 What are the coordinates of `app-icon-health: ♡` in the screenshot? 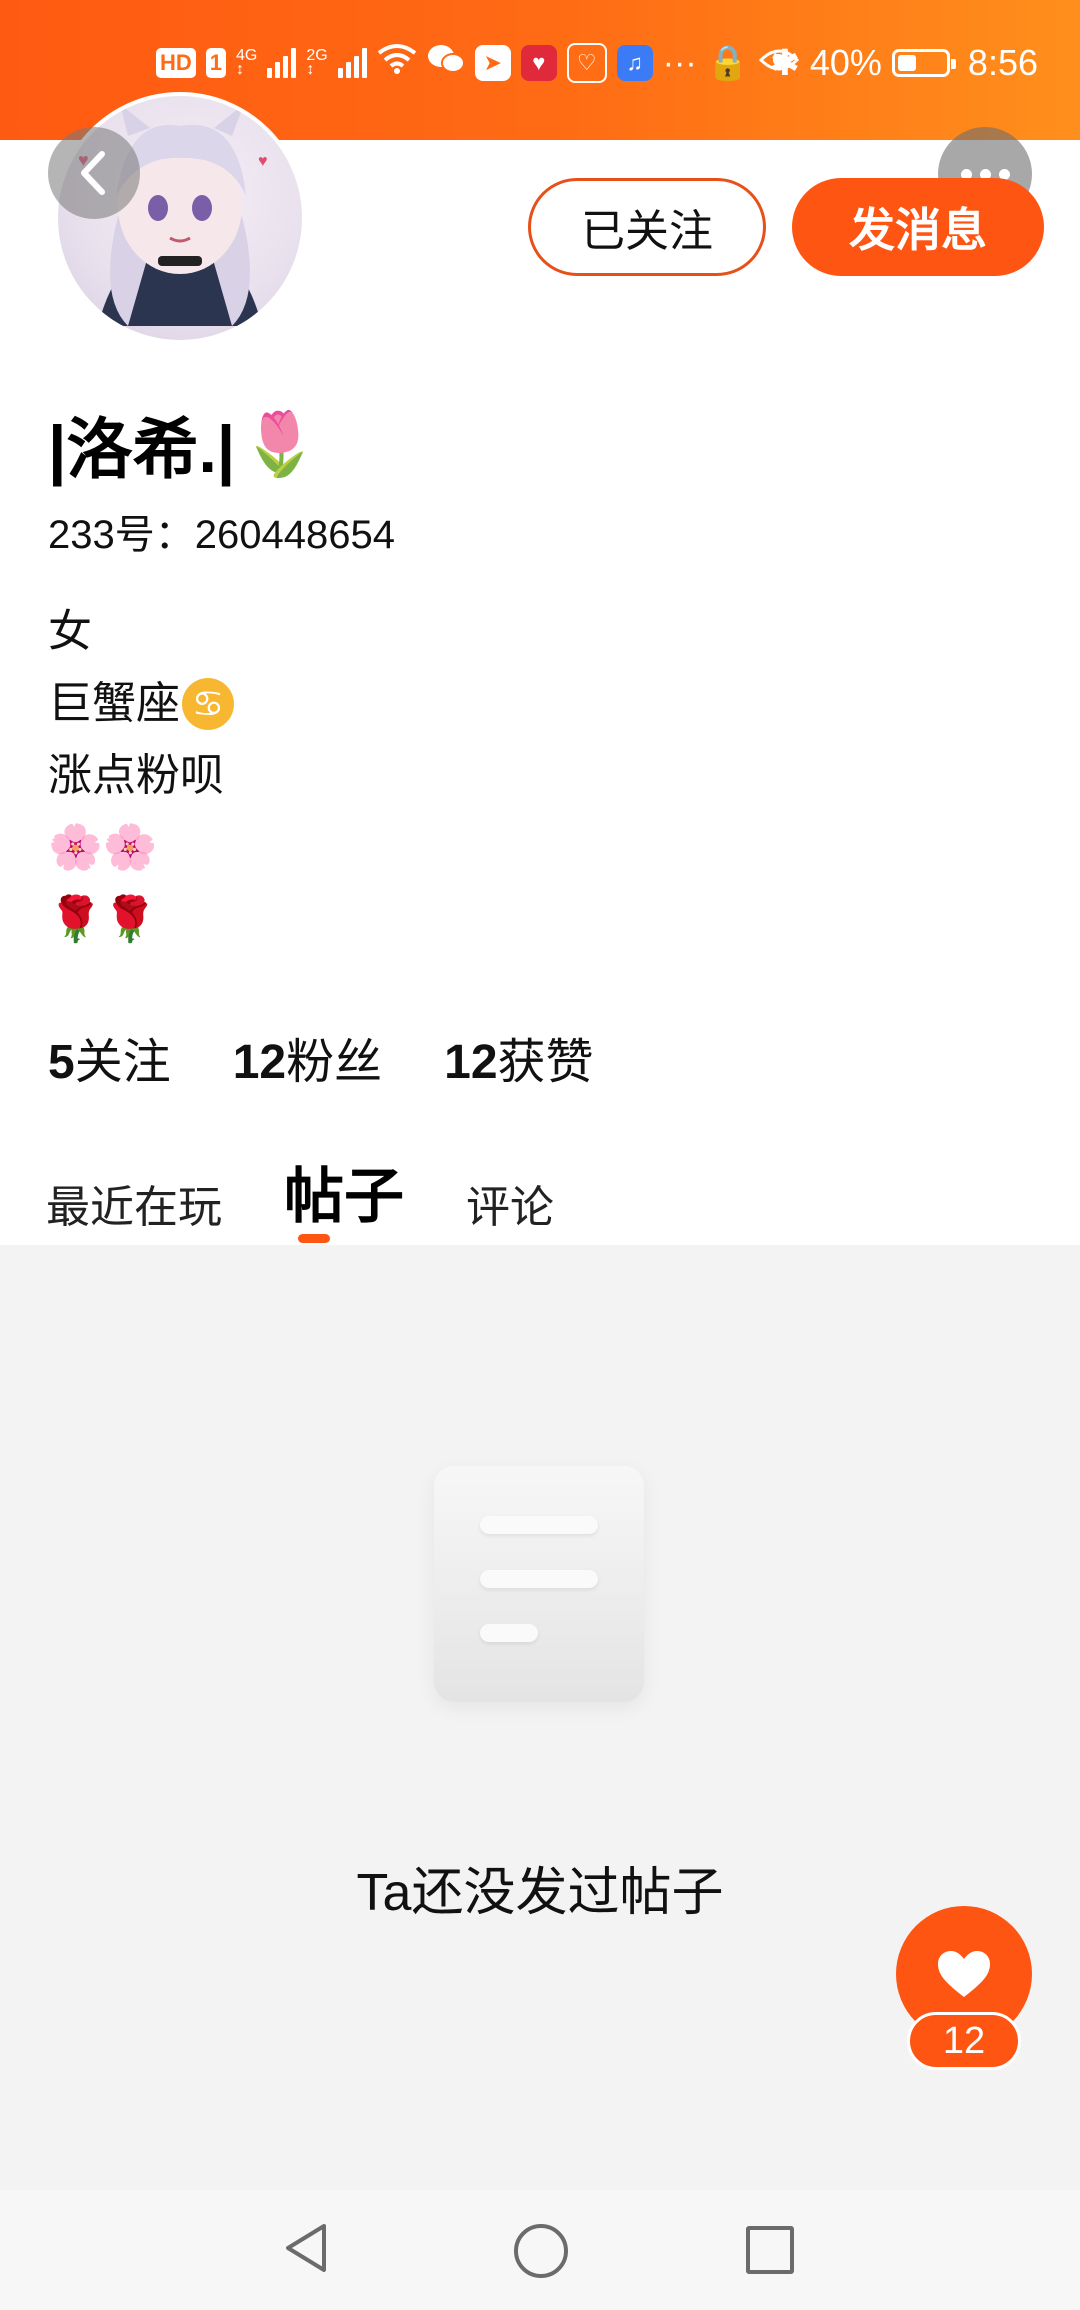 It's located at (586, 63).